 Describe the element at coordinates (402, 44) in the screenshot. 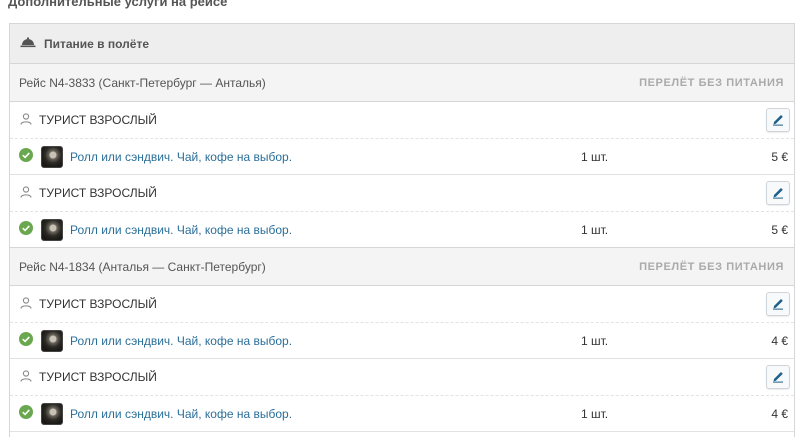

I see `panel-header: Питание в полёте` at that location.